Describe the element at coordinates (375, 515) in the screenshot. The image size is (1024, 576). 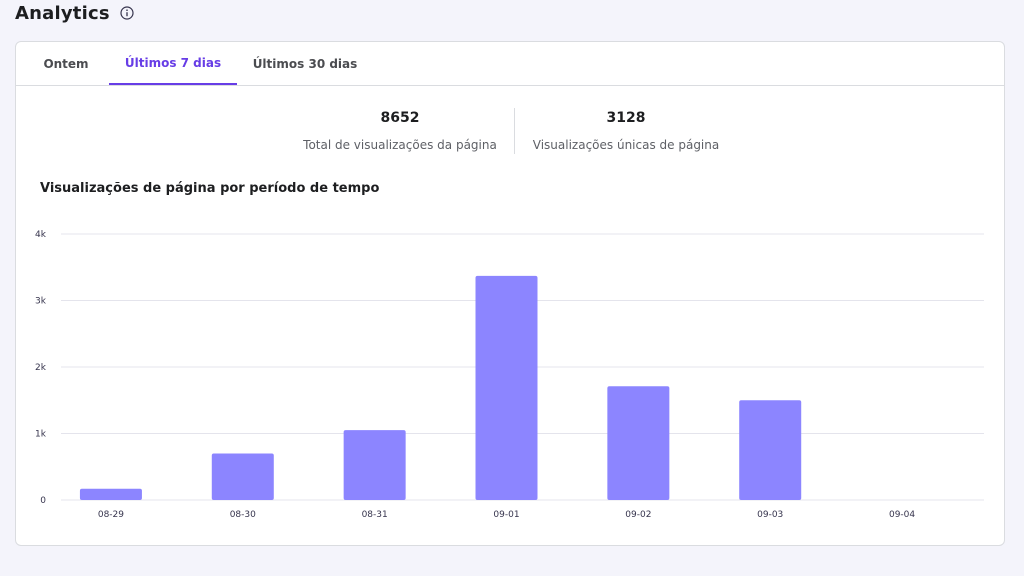
I see `x-tick-label: 08-31` at that location.